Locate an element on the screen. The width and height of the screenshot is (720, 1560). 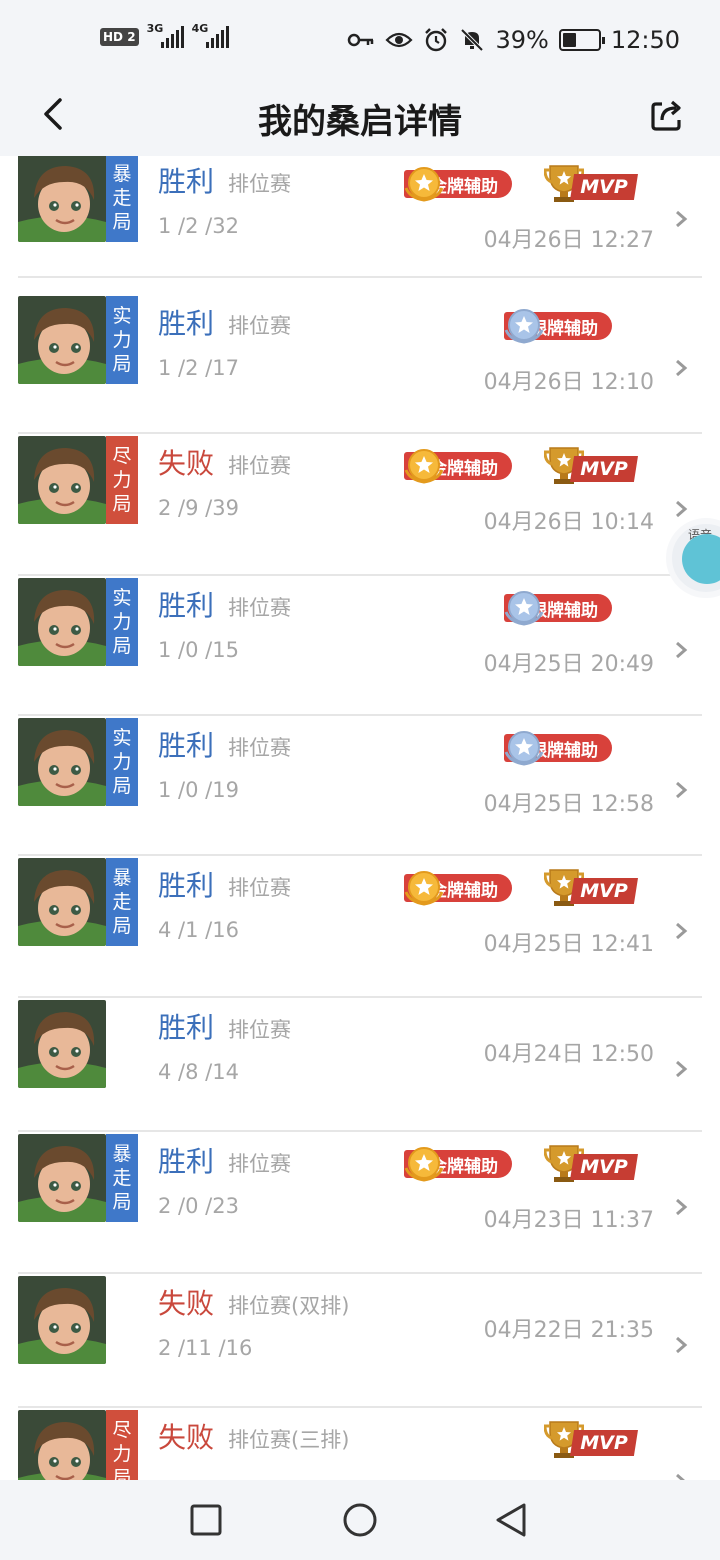
match-row: 失败 排位赛(双排) 2 /11 /16 04月22日 21:35 is located at coordinates (360, 1341).